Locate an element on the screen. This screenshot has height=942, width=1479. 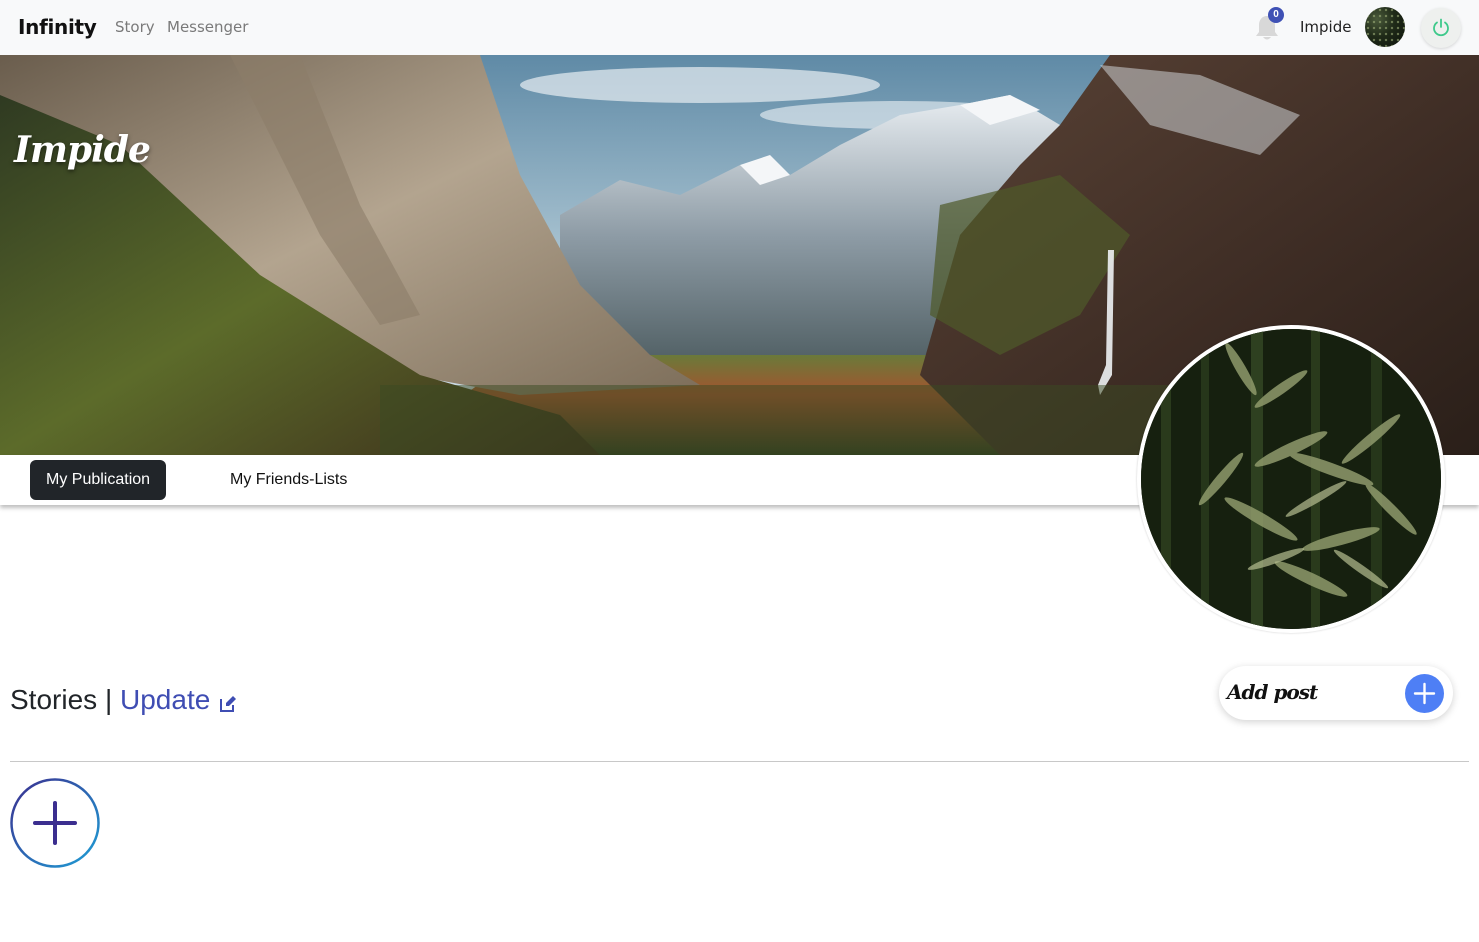
edit-icon is located at coordinates (228, 704).